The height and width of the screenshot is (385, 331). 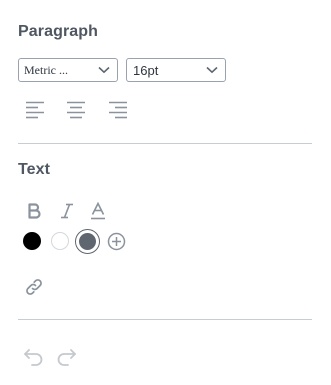 What do you see at coordinates (34, 169) in the screenshot?
I see `text-heading: Text` at bounding box center [34, 169].